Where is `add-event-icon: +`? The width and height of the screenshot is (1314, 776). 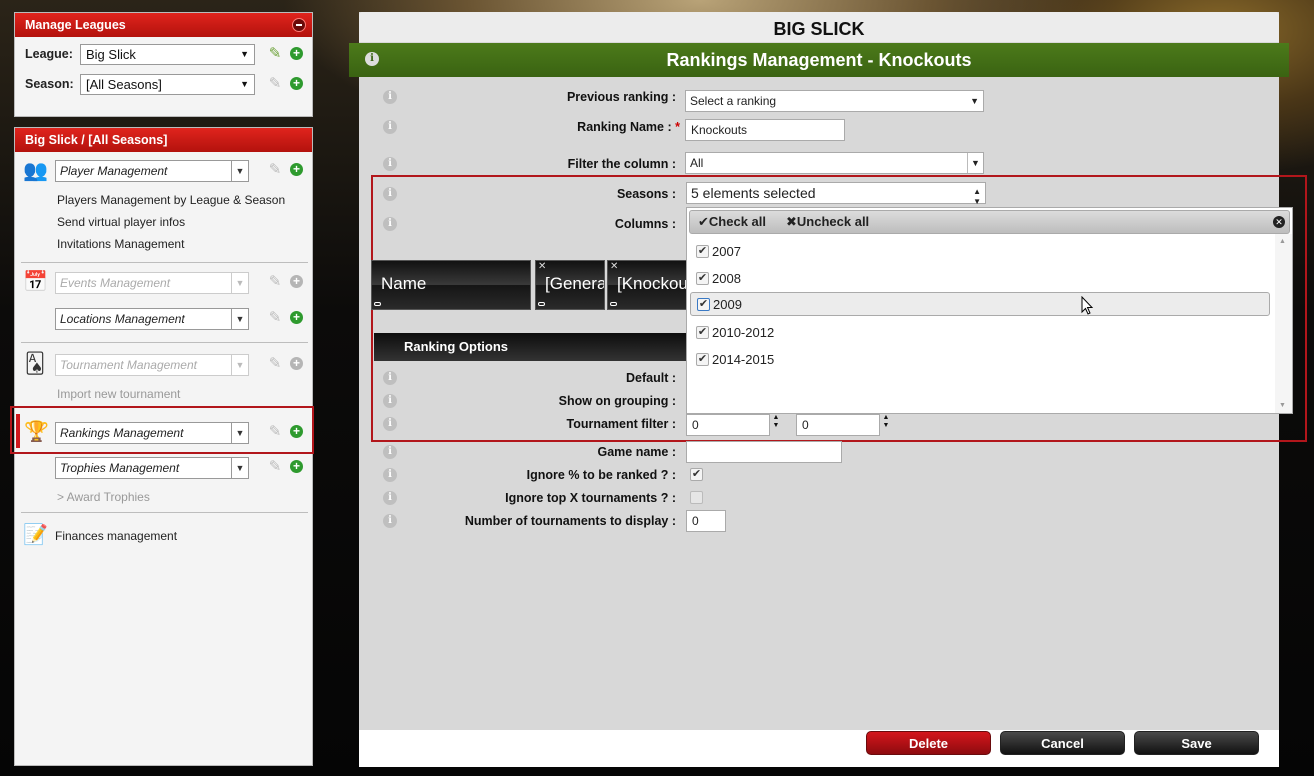 add-event-icon: + is located at coordinates (296, 281).